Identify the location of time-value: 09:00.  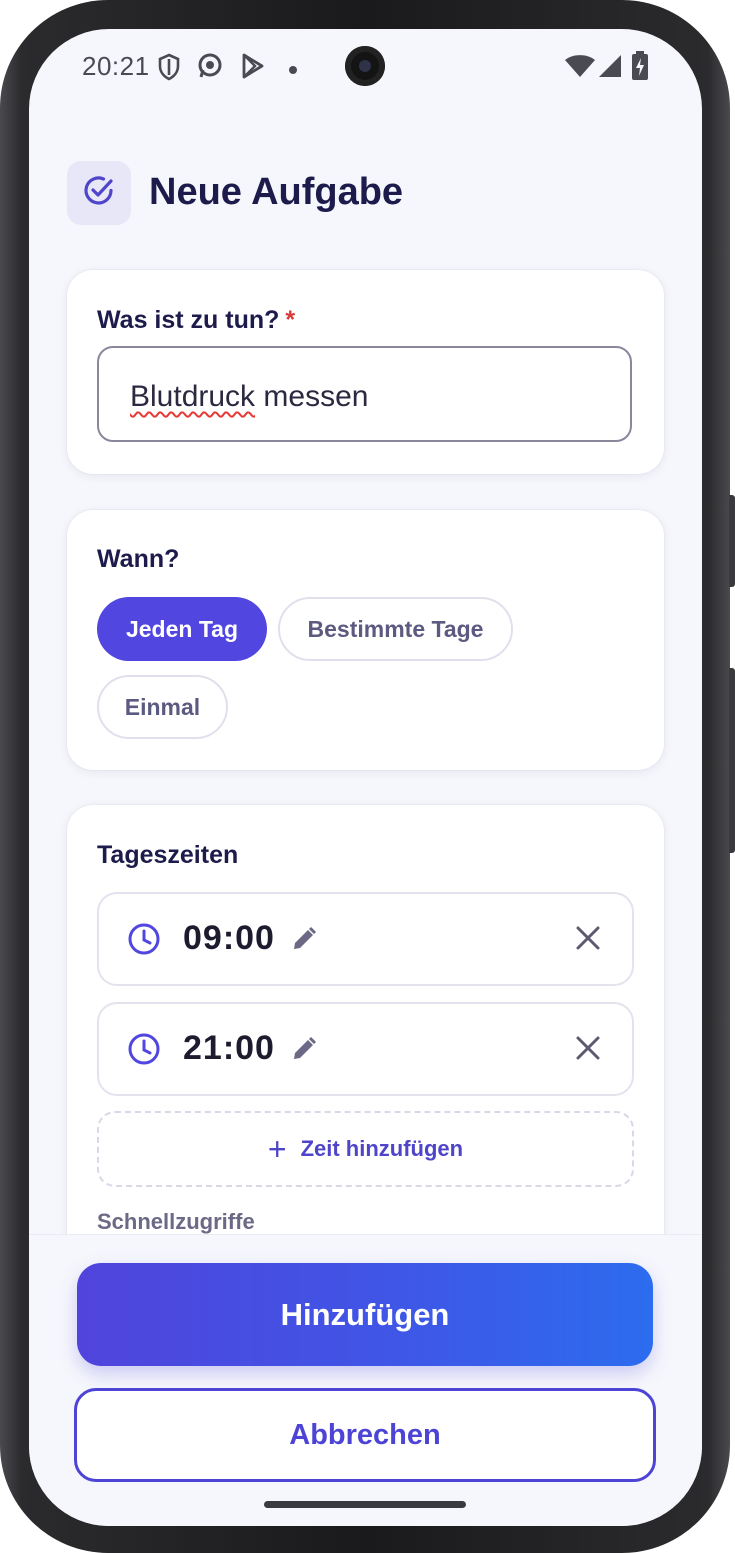
(229, 938).